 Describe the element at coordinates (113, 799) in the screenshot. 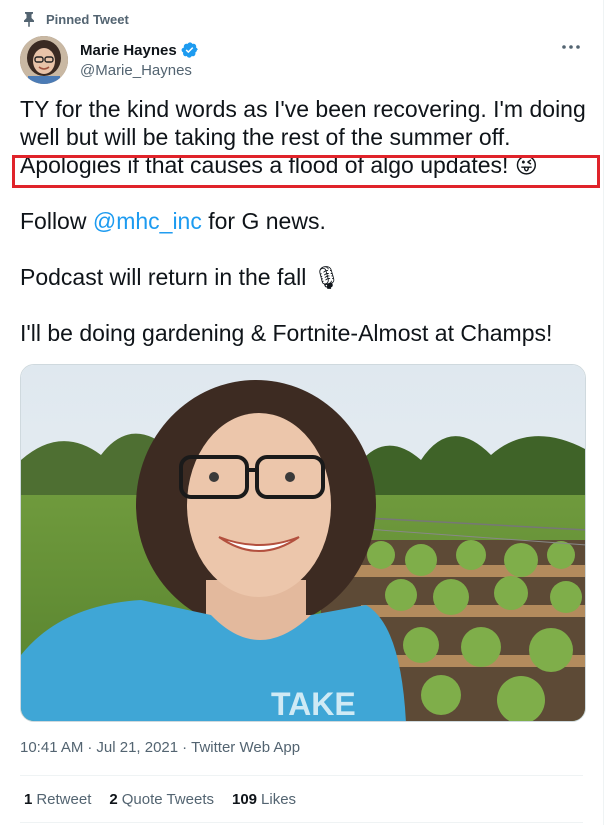

I see `quote-tweets-count: 2` at that location.